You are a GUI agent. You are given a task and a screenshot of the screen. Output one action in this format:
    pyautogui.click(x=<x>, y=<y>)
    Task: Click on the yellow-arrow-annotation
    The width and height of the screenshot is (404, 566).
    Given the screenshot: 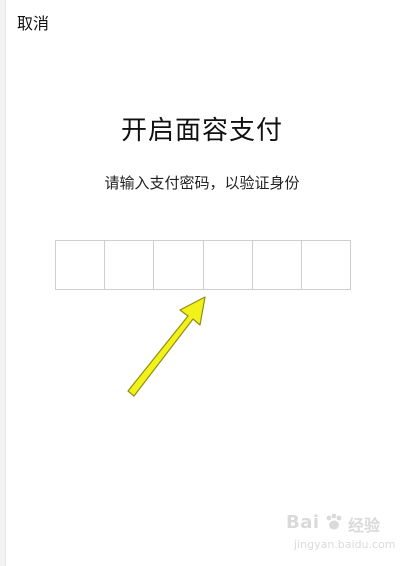 What is the action you would take?
    pyautogui.click(x=166, y=346)
    